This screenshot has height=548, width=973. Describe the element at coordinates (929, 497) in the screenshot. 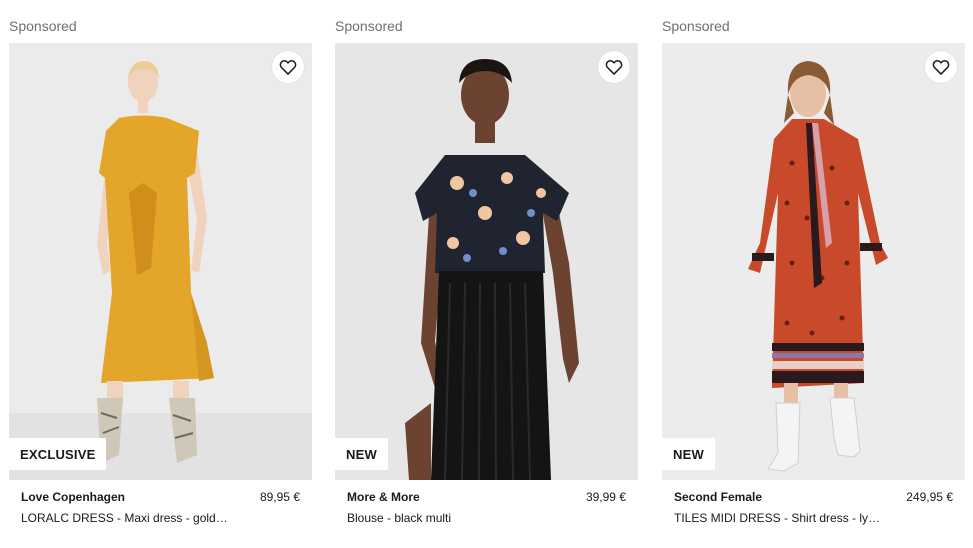

I see `product-price: 249,95 €` at that location.